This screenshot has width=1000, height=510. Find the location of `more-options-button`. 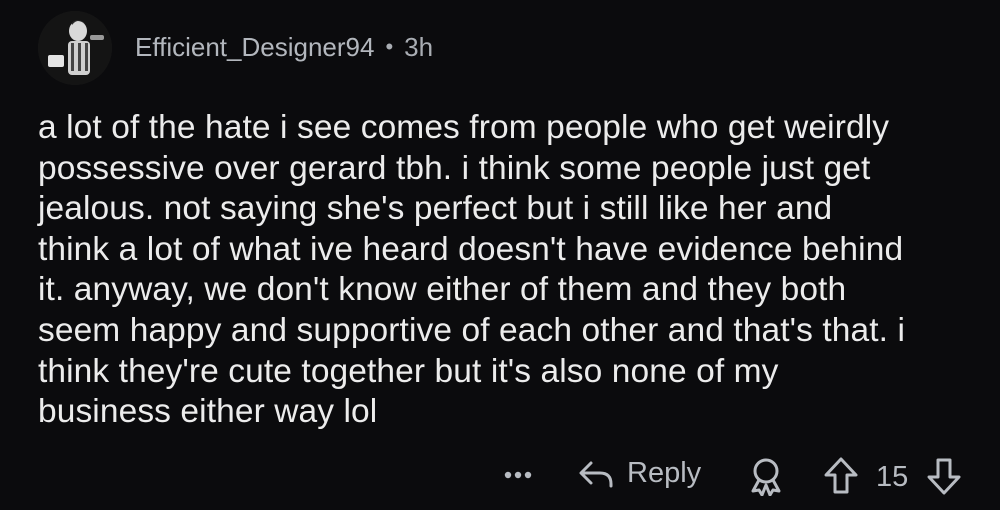

more-options-button is located at coordinates (518, 475).